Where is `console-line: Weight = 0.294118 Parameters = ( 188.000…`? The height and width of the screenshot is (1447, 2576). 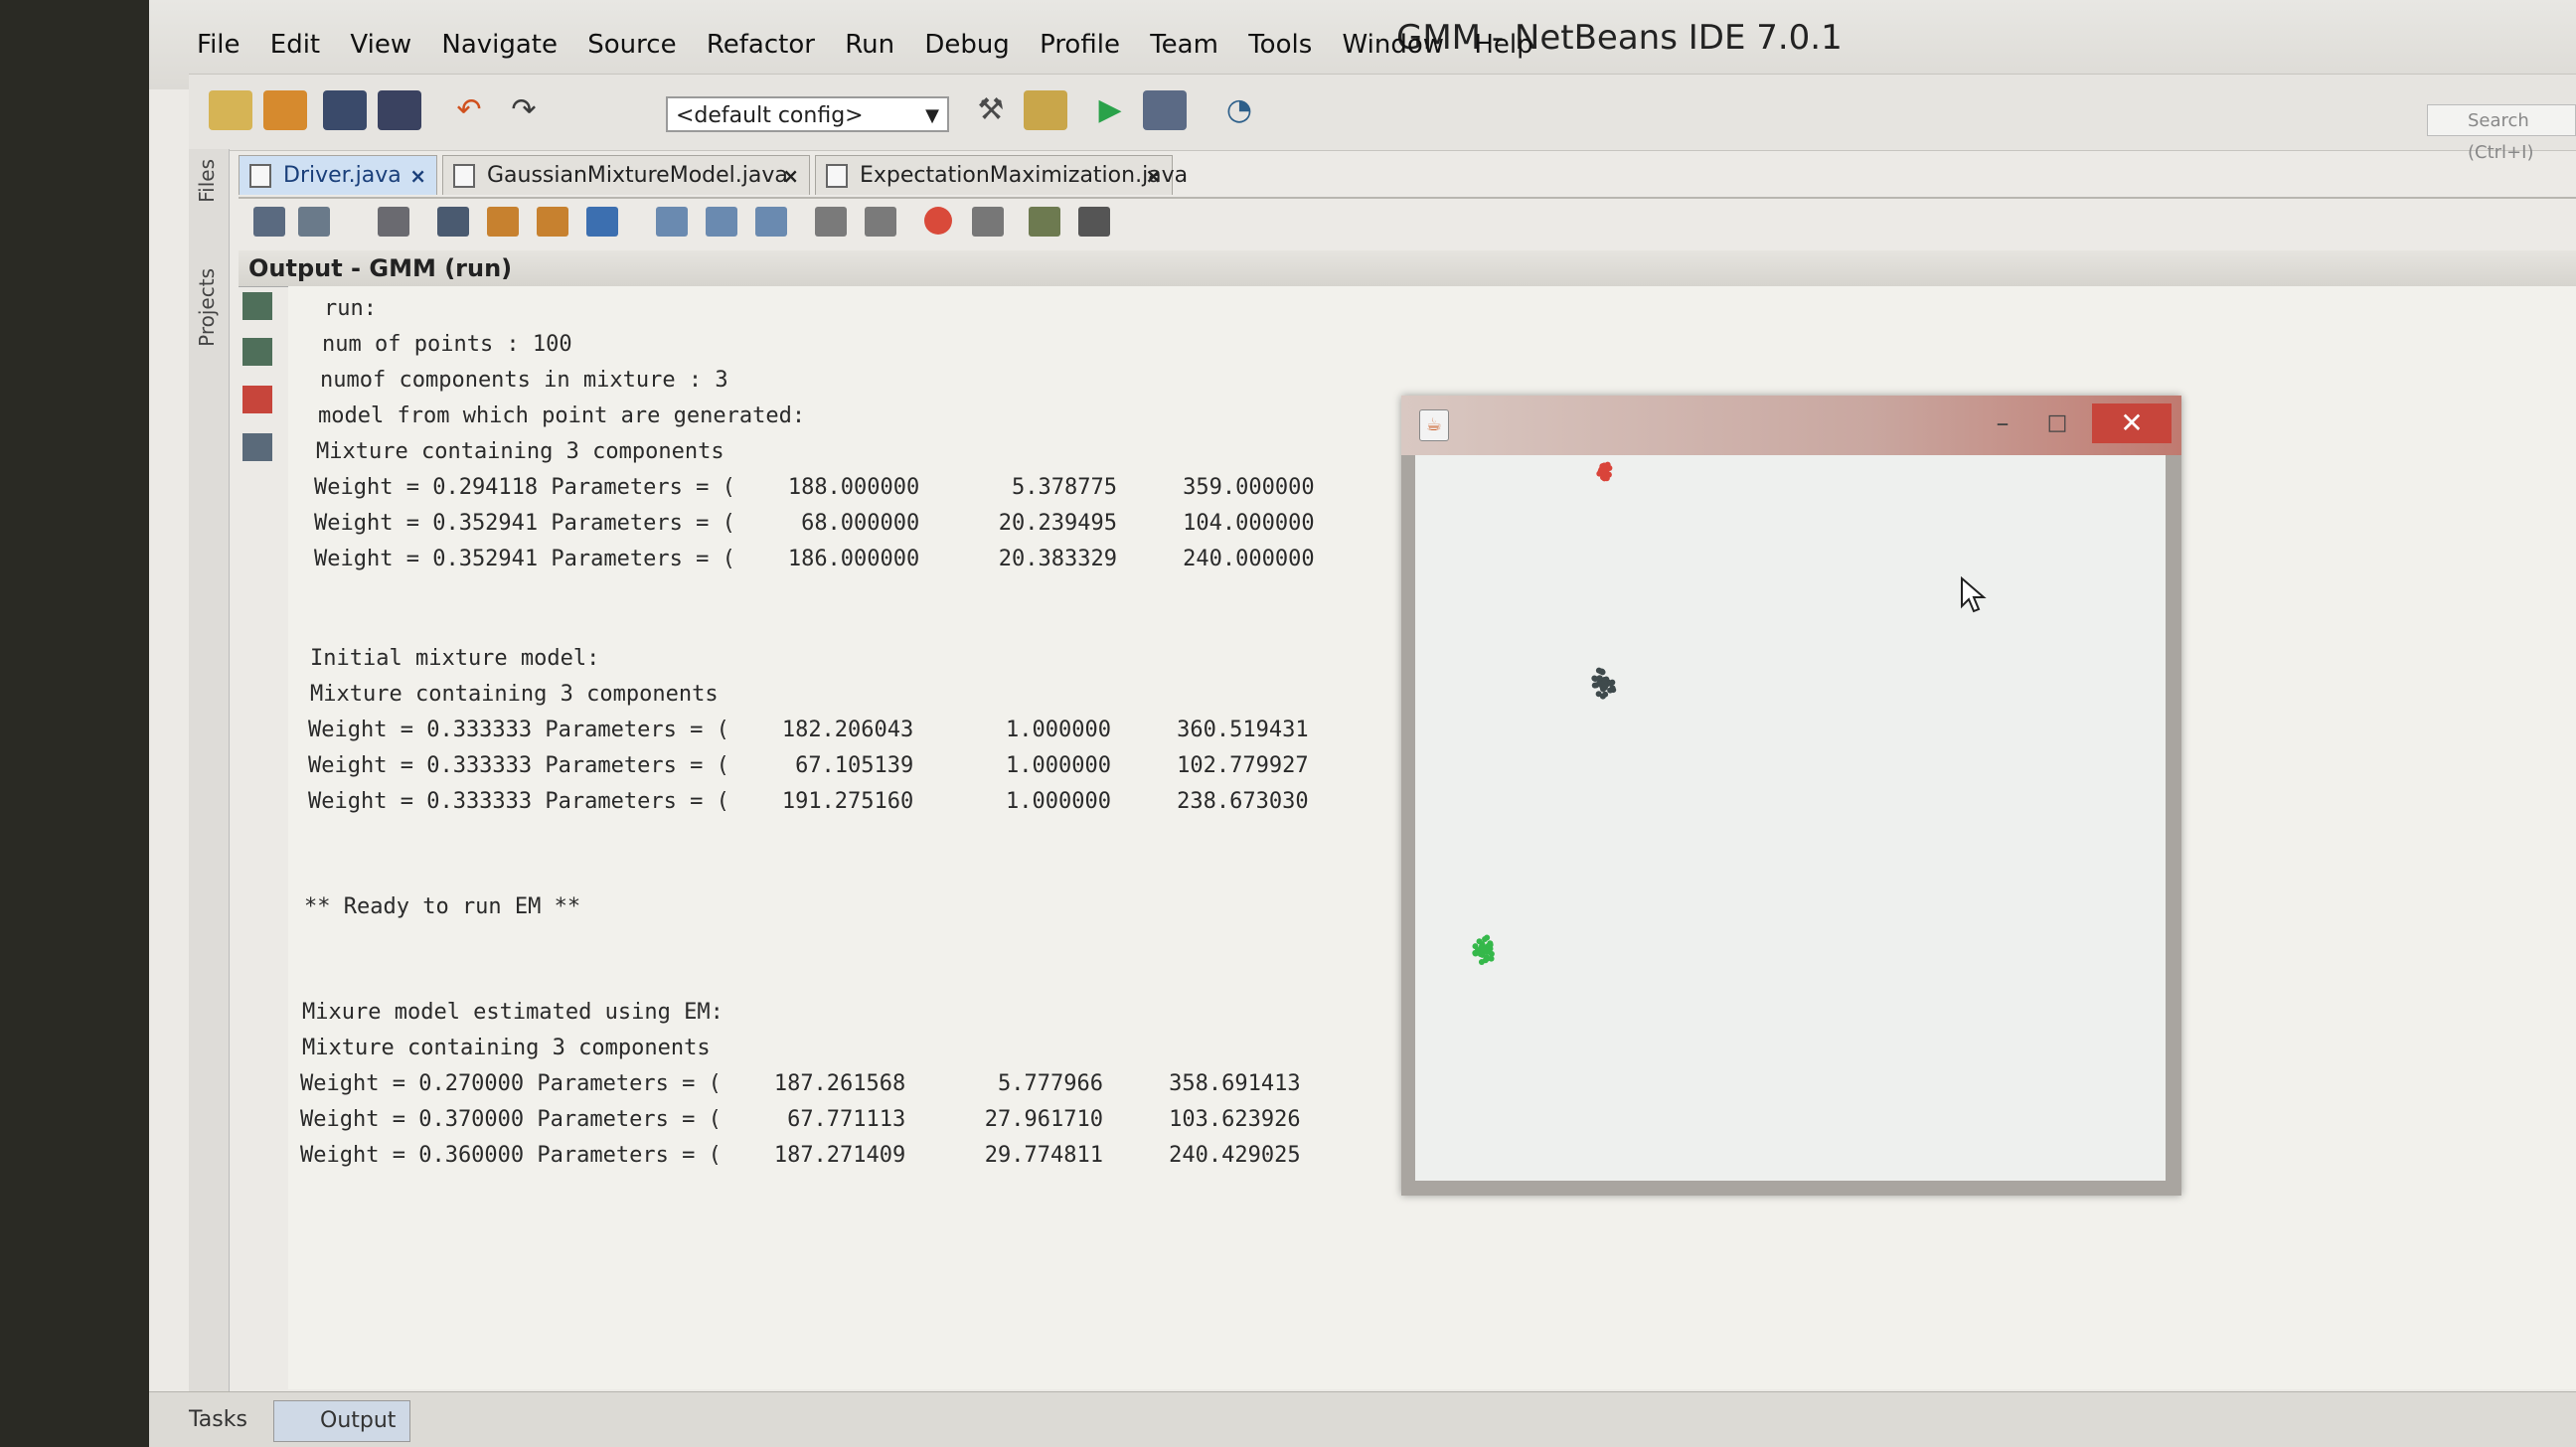
console-line: Weight = 0.294118 Parameters = ( 188.000… is located at coordinates (814, 488).